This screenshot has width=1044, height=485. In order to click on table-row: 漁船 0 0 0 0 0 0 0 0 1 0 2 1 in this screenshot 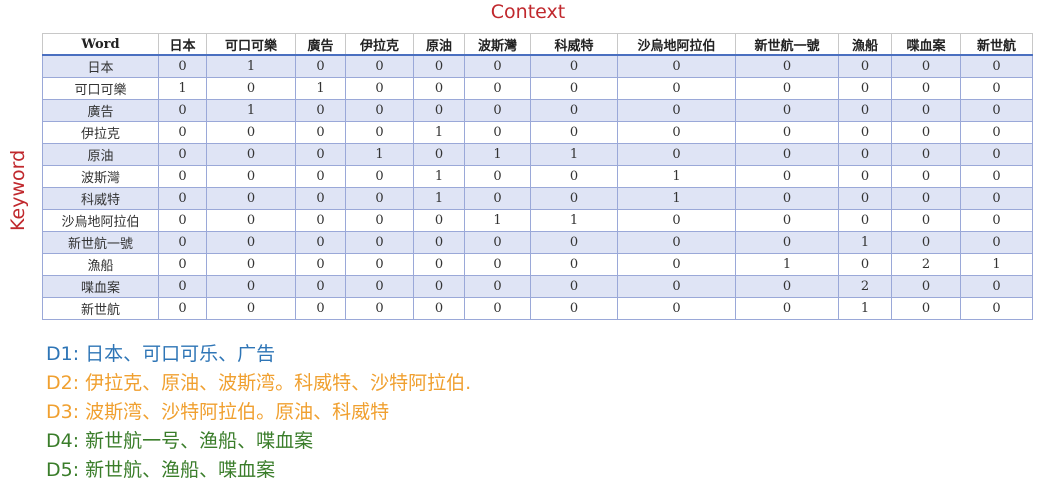, I will do `click(537, 264)`.